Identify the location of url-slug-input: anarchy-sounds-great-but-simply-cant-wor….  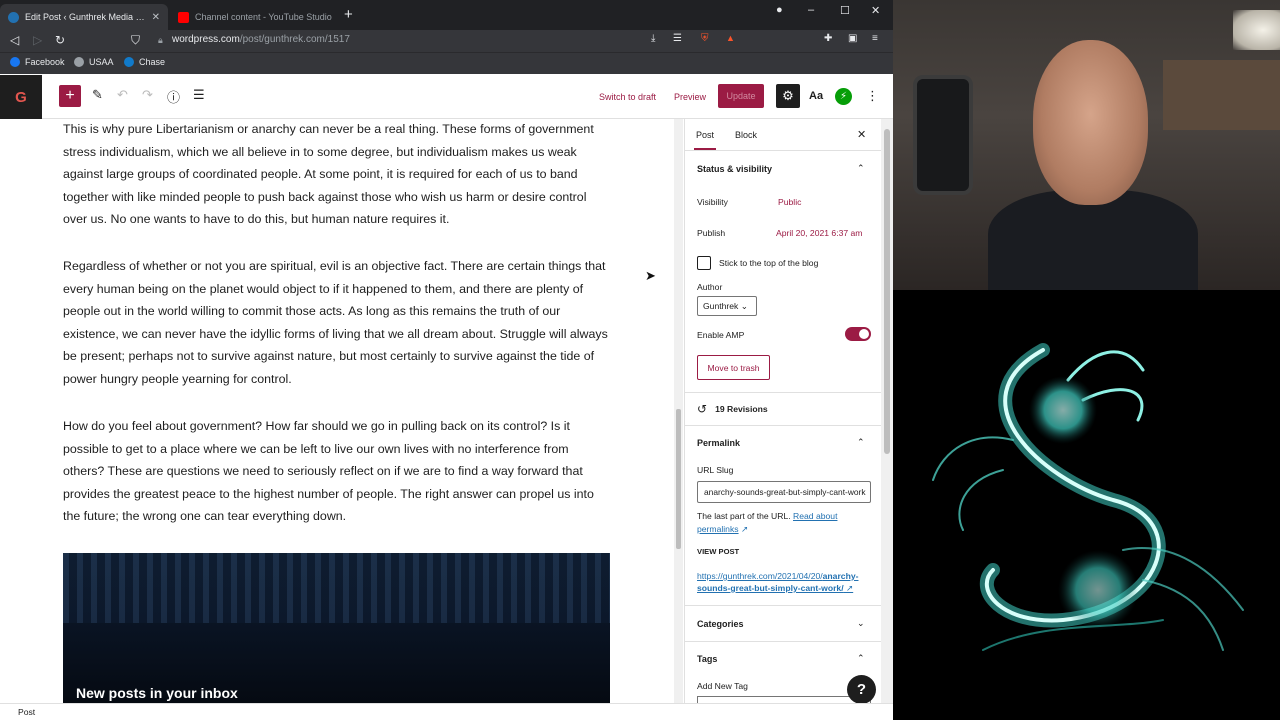
(784, 492).